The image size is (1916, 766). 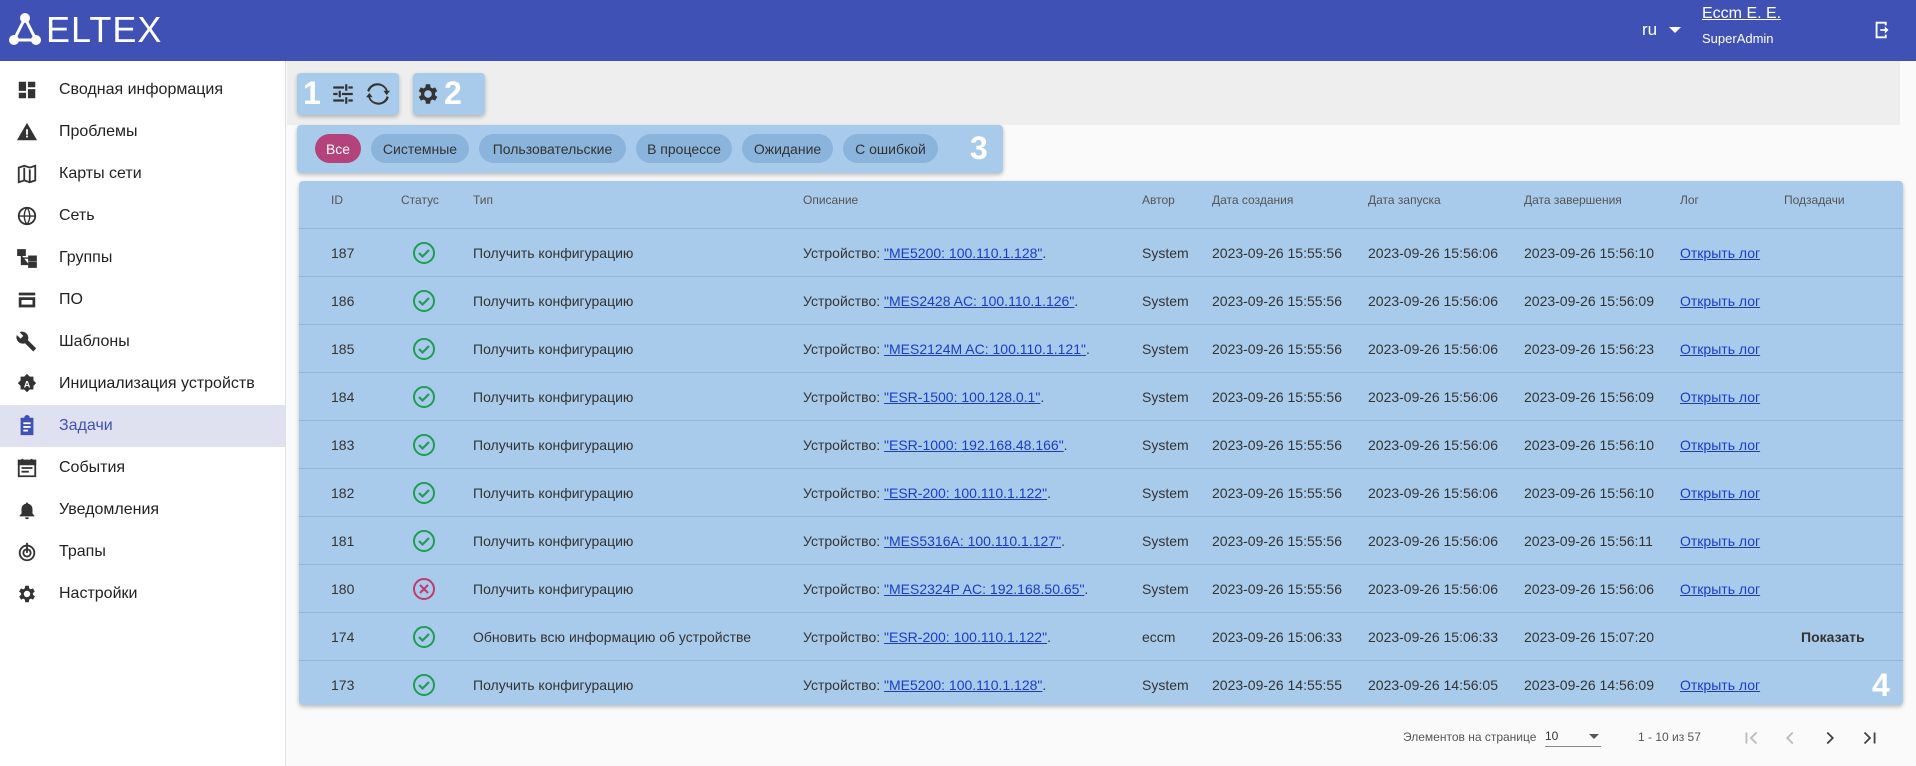 What do you see at coordinates (27, 468) in the screenshot?
I see `calendar-icon` at bounding box center [27, 468].